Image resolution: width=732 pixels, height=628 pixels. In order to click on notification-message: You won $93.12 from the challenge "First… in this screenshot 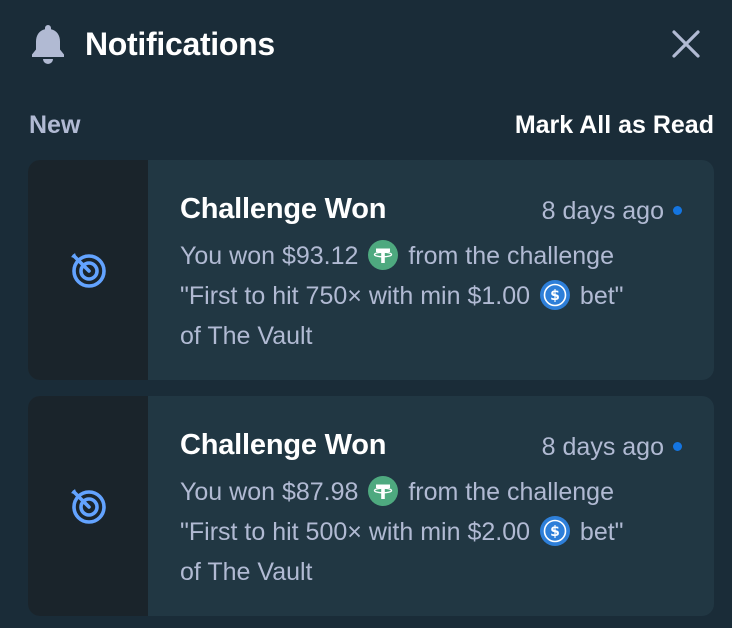, I will do `click(435, 296)`.